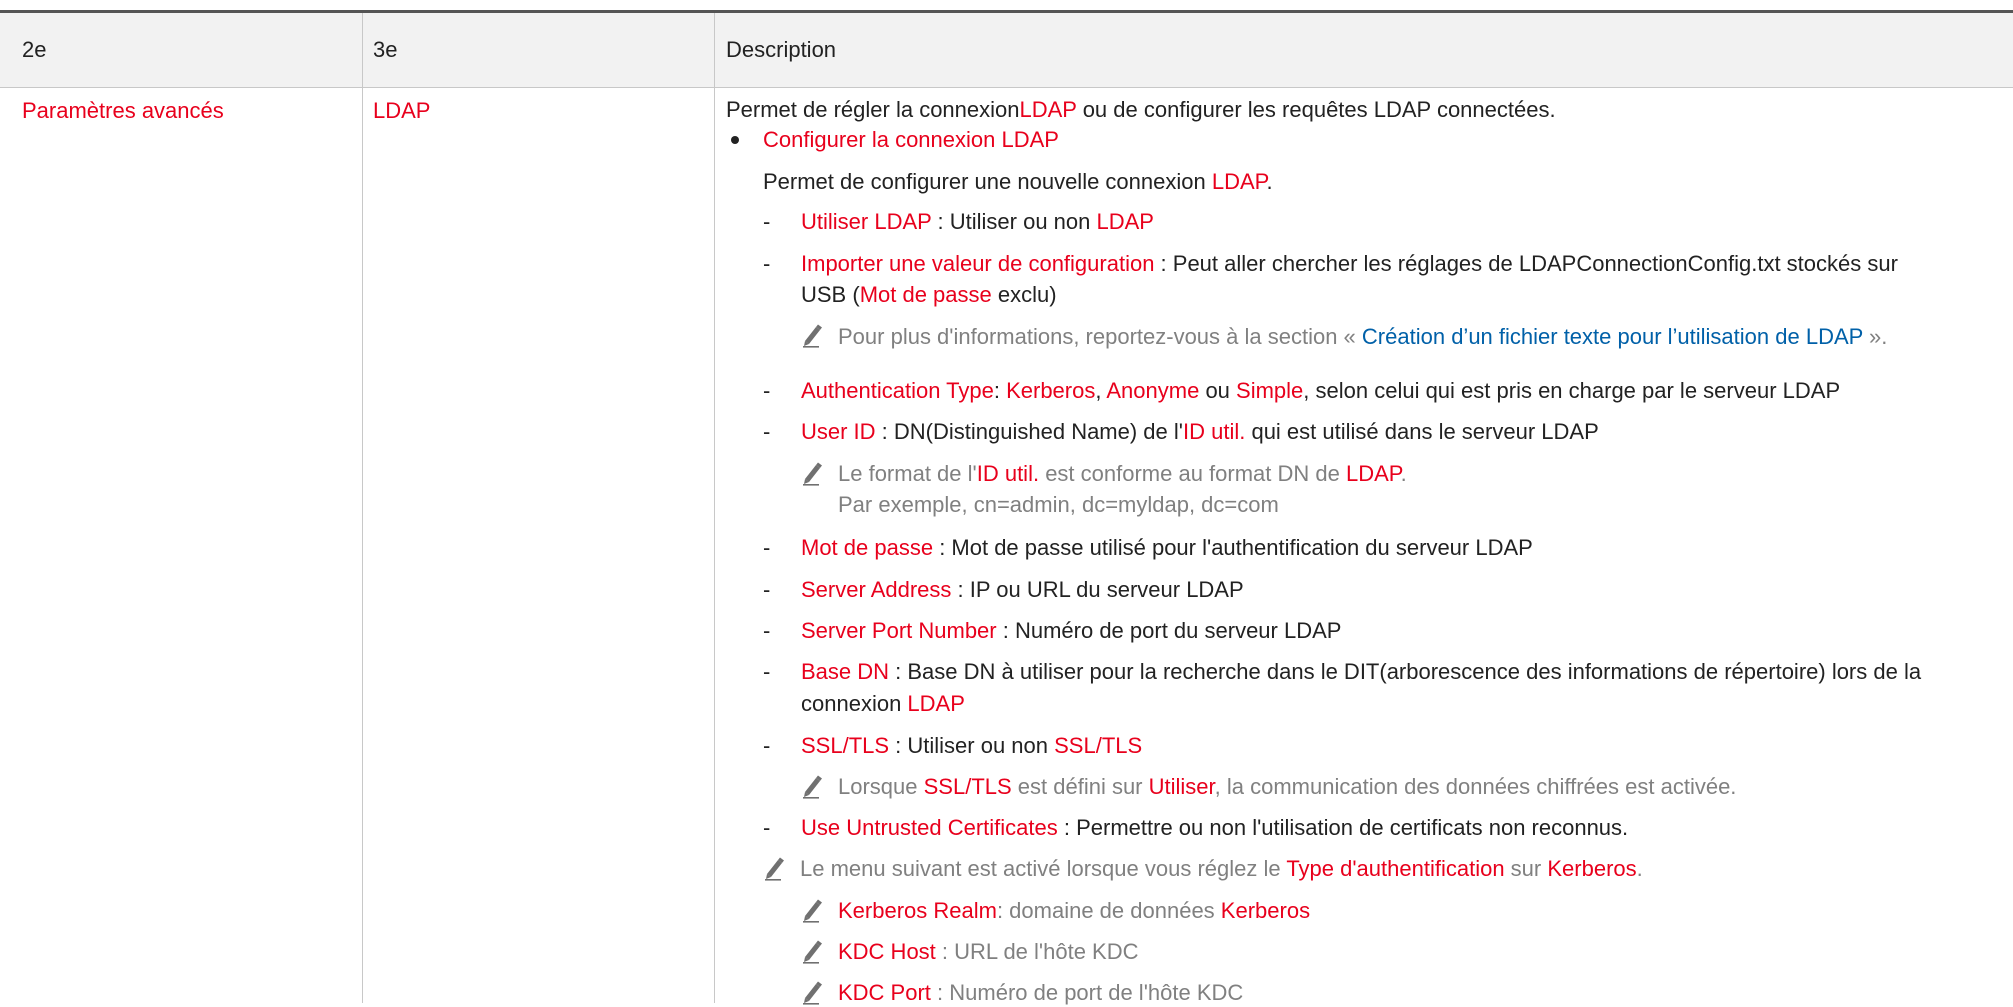 This screenshot has height=1007, width=2013. What do you see at coordinates (1006, 50) in the screenshot?
I see `table-header-row: 2e 3e Description` at bounding box center [1006, 50].